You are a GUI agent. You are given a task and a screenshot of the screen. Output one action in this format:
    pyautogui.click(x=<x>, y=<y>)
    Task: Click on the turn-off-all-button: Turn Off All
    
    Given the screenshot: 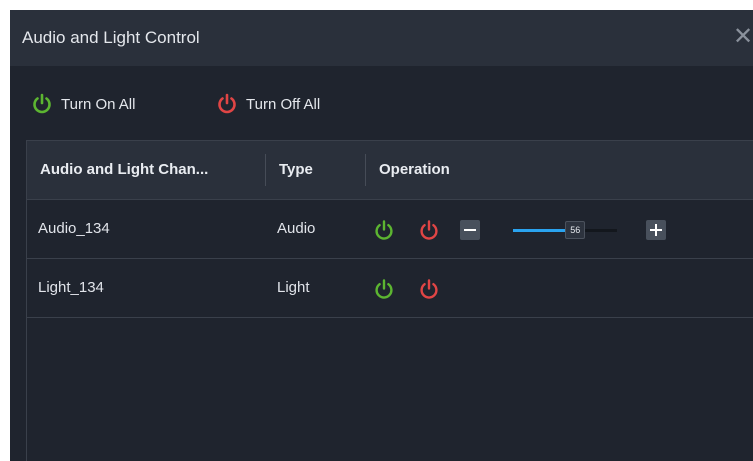 What is the action you would take?
    pyautogui.click(x=268, y=104)
    